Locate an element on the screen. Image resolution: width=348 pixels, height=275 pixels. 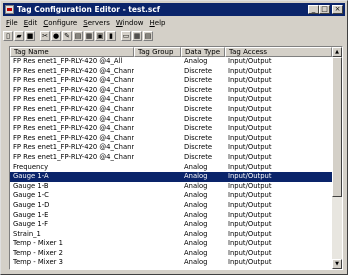
menu-help: Help is located at coordinates (158, 23).